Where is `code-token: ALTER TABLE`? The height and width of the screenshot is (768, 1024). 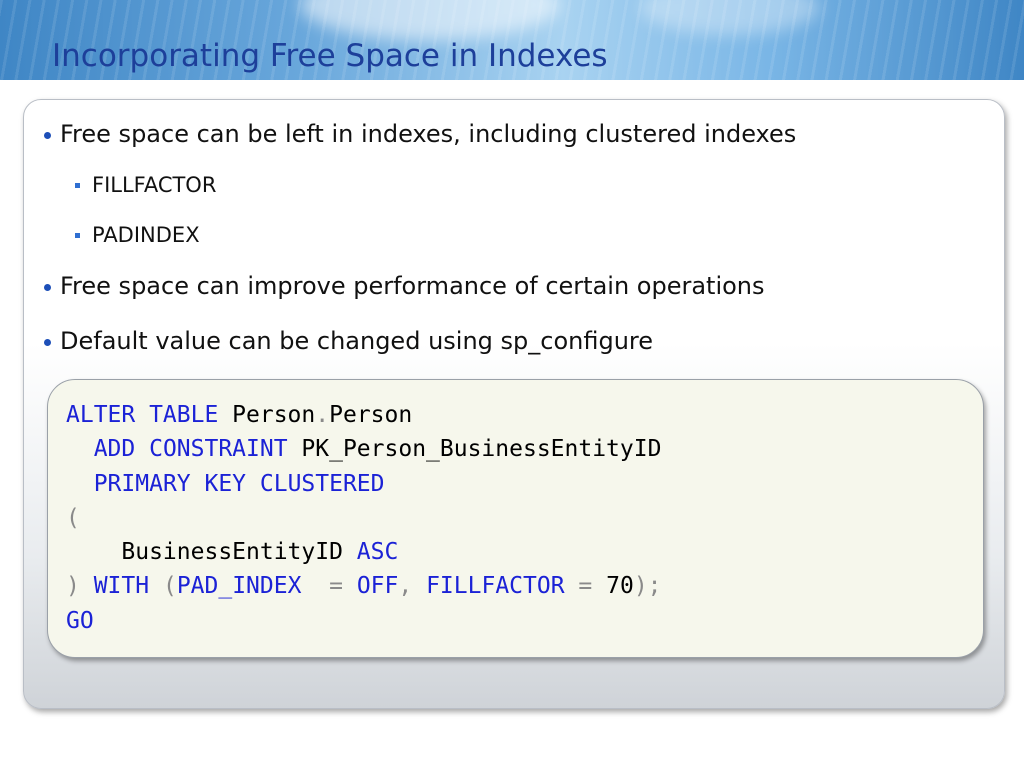 code-token: ALTER TABLE is located at coordinates (149, 415).